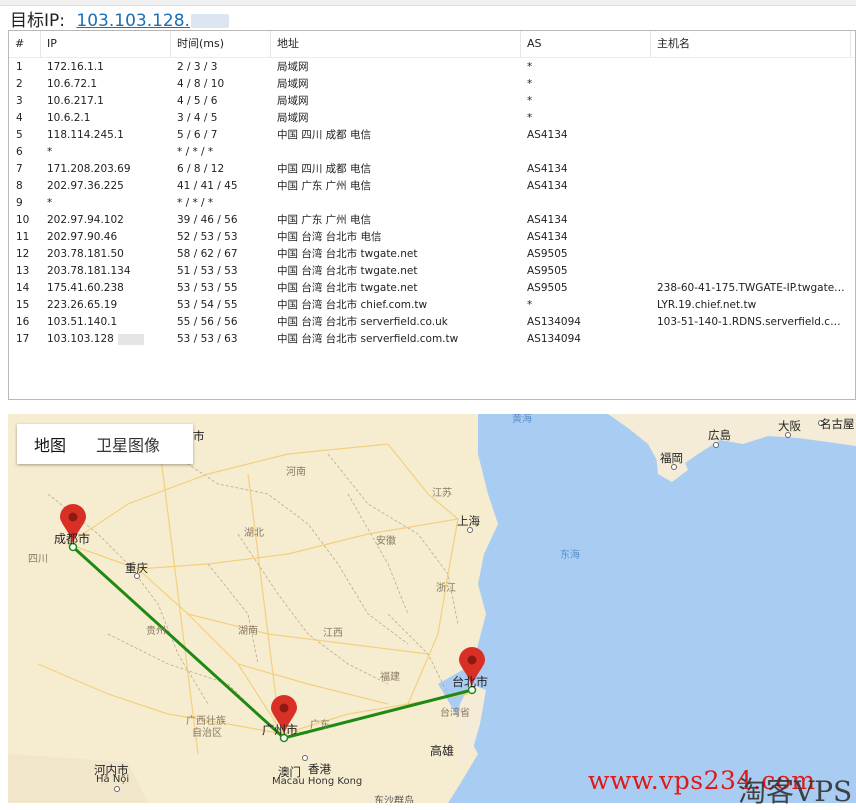 Image resolution: width=856 pixels, height=810 pixels. What do you see at coordinates (586, 44) in the screenshot?
I see `header-as: AS` at bounding box center [586, 44].